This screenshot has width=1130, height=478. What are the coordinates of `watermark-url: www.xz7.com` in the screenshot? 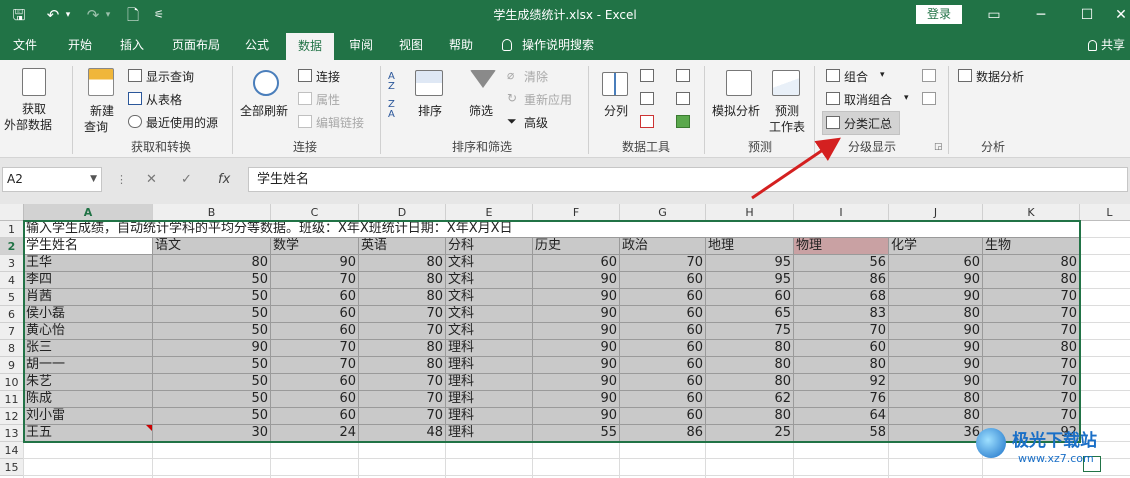 It's located at (1056, 458).